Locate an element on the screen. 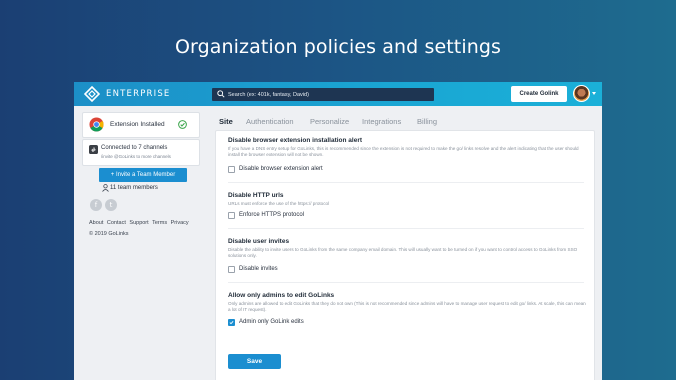  checkbox-label: Disable invites is located at coordinates (258, 269).